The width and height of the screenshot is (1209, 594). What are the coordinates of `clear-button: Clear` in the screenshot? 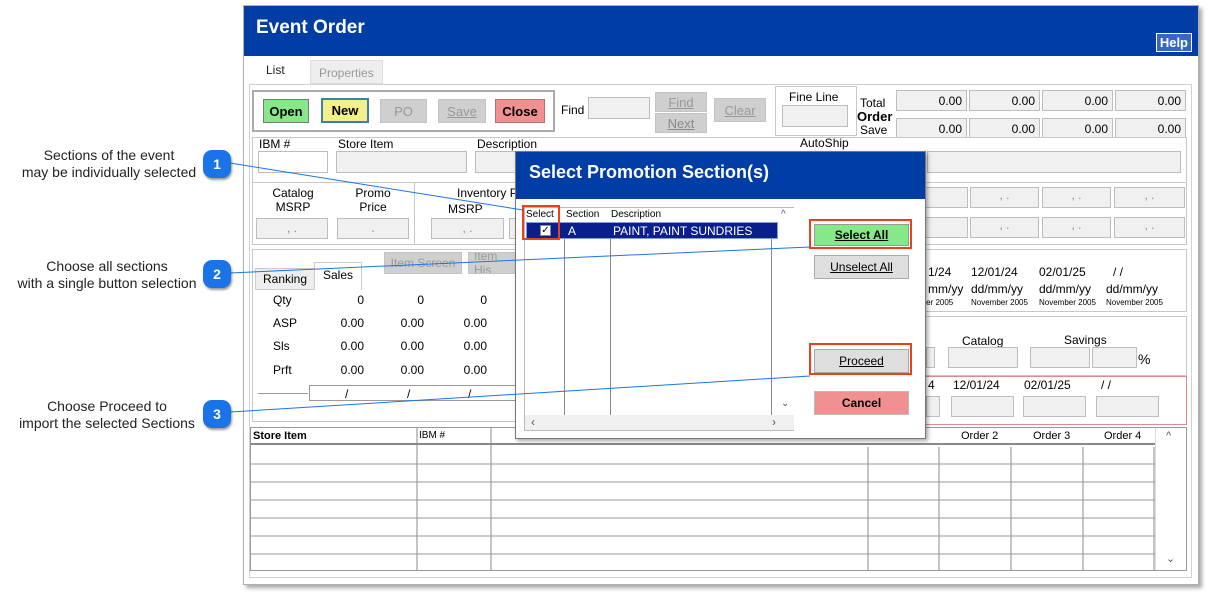 It's located at (740, 110).